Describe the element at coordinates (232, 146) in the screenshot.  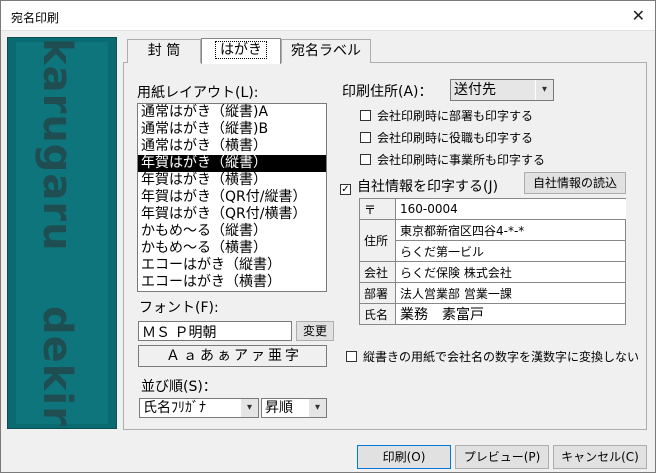
I see `layout-list-item: 通常はがき（横書）` at that location.